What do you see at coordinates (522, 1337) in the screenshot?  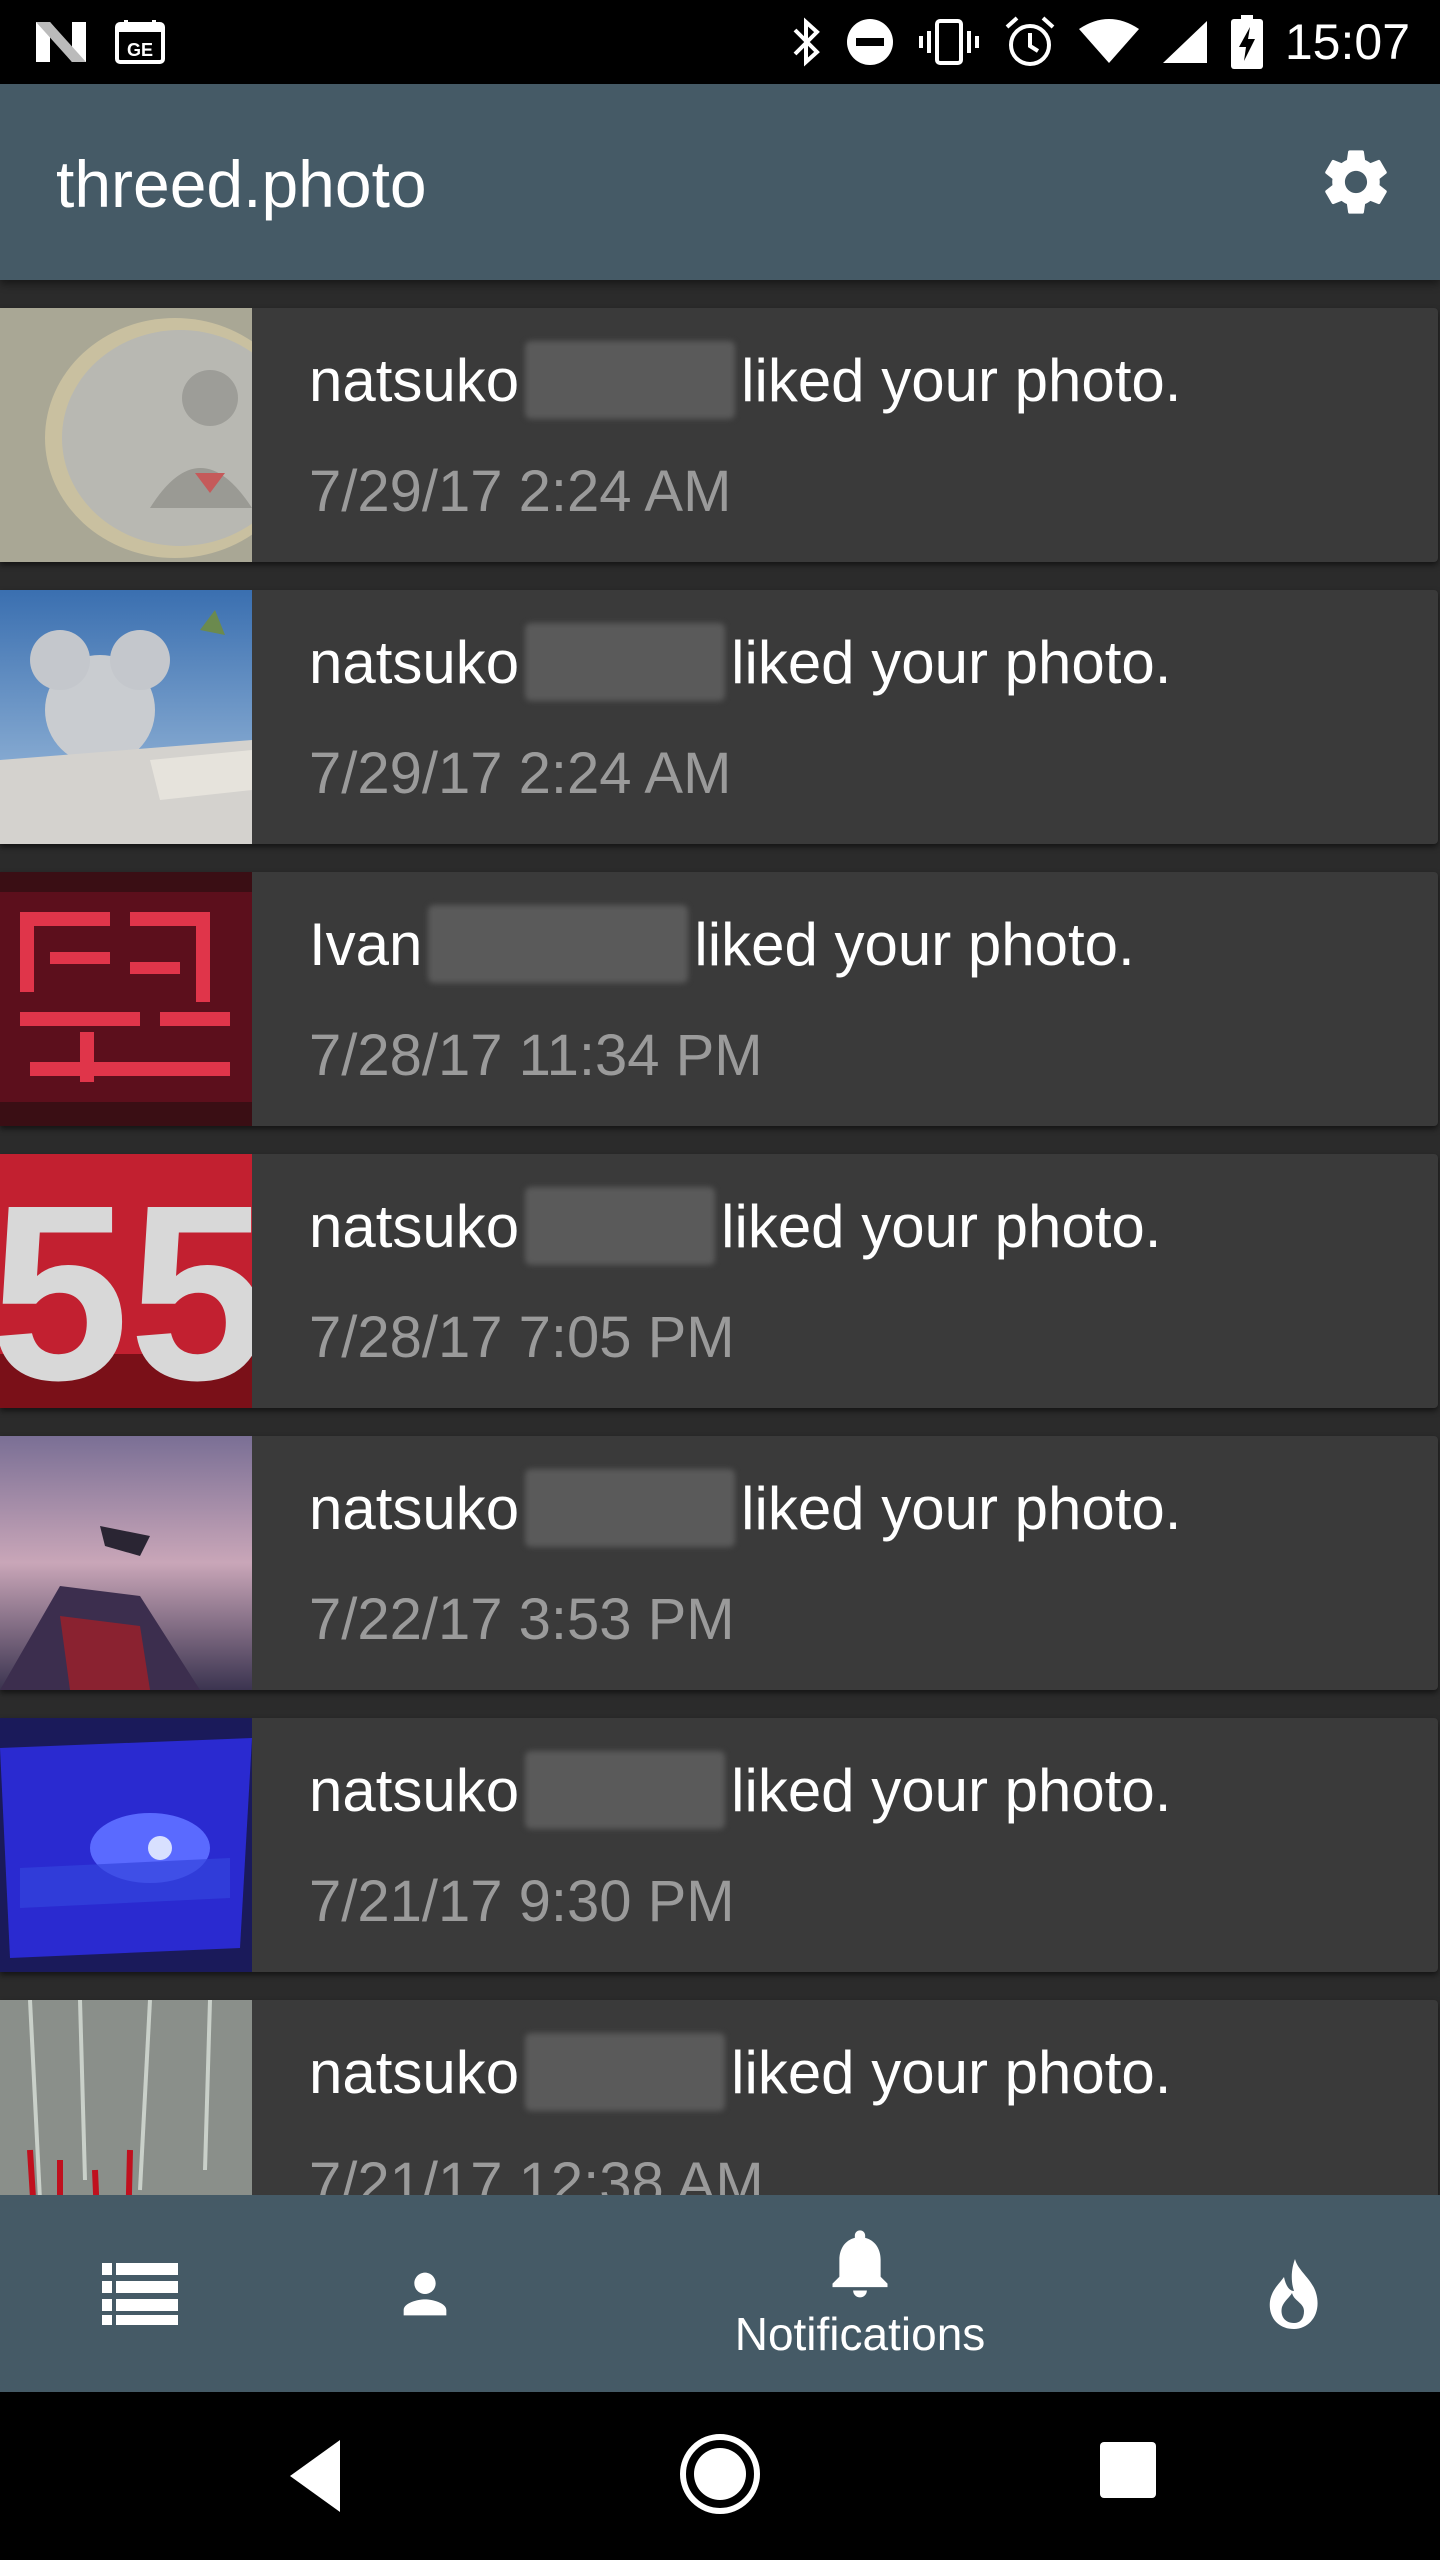 I see `notification-time: 7/28/17 7:05 PM` at bounding box center [522, 1337].